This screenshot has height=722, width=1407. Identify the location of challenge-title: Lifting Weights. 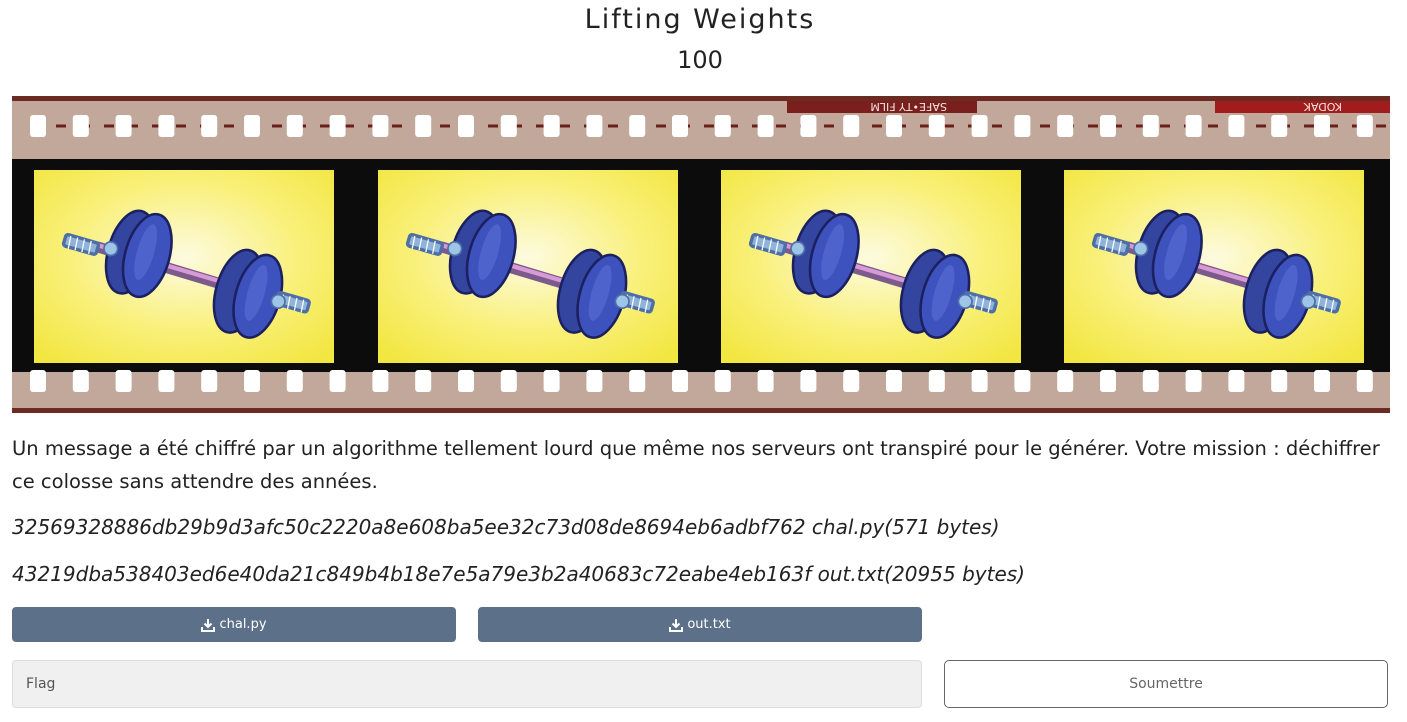
(700, 19).